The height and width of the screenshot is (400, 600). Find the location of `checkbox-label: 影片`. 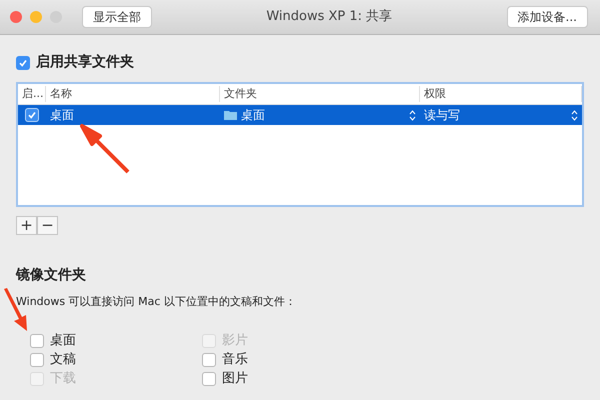

checkbox-label: 影片 is located at coordinates (235, 341).